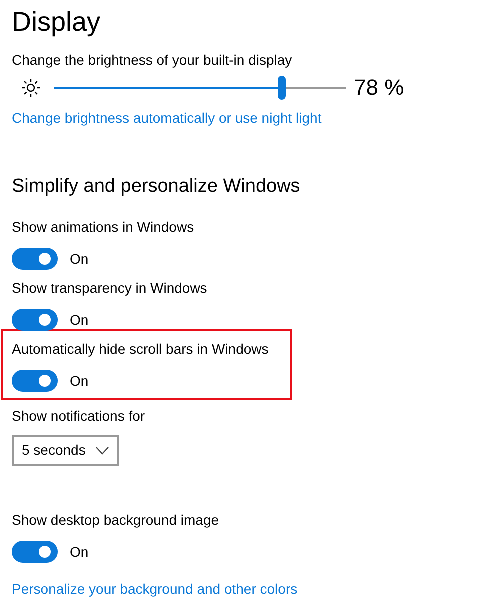  What do you see at coordinates (167, 118) in the screenshot?
I see `settings-link: Change brightness automatically or use night light` at bounding box center [167, 118].